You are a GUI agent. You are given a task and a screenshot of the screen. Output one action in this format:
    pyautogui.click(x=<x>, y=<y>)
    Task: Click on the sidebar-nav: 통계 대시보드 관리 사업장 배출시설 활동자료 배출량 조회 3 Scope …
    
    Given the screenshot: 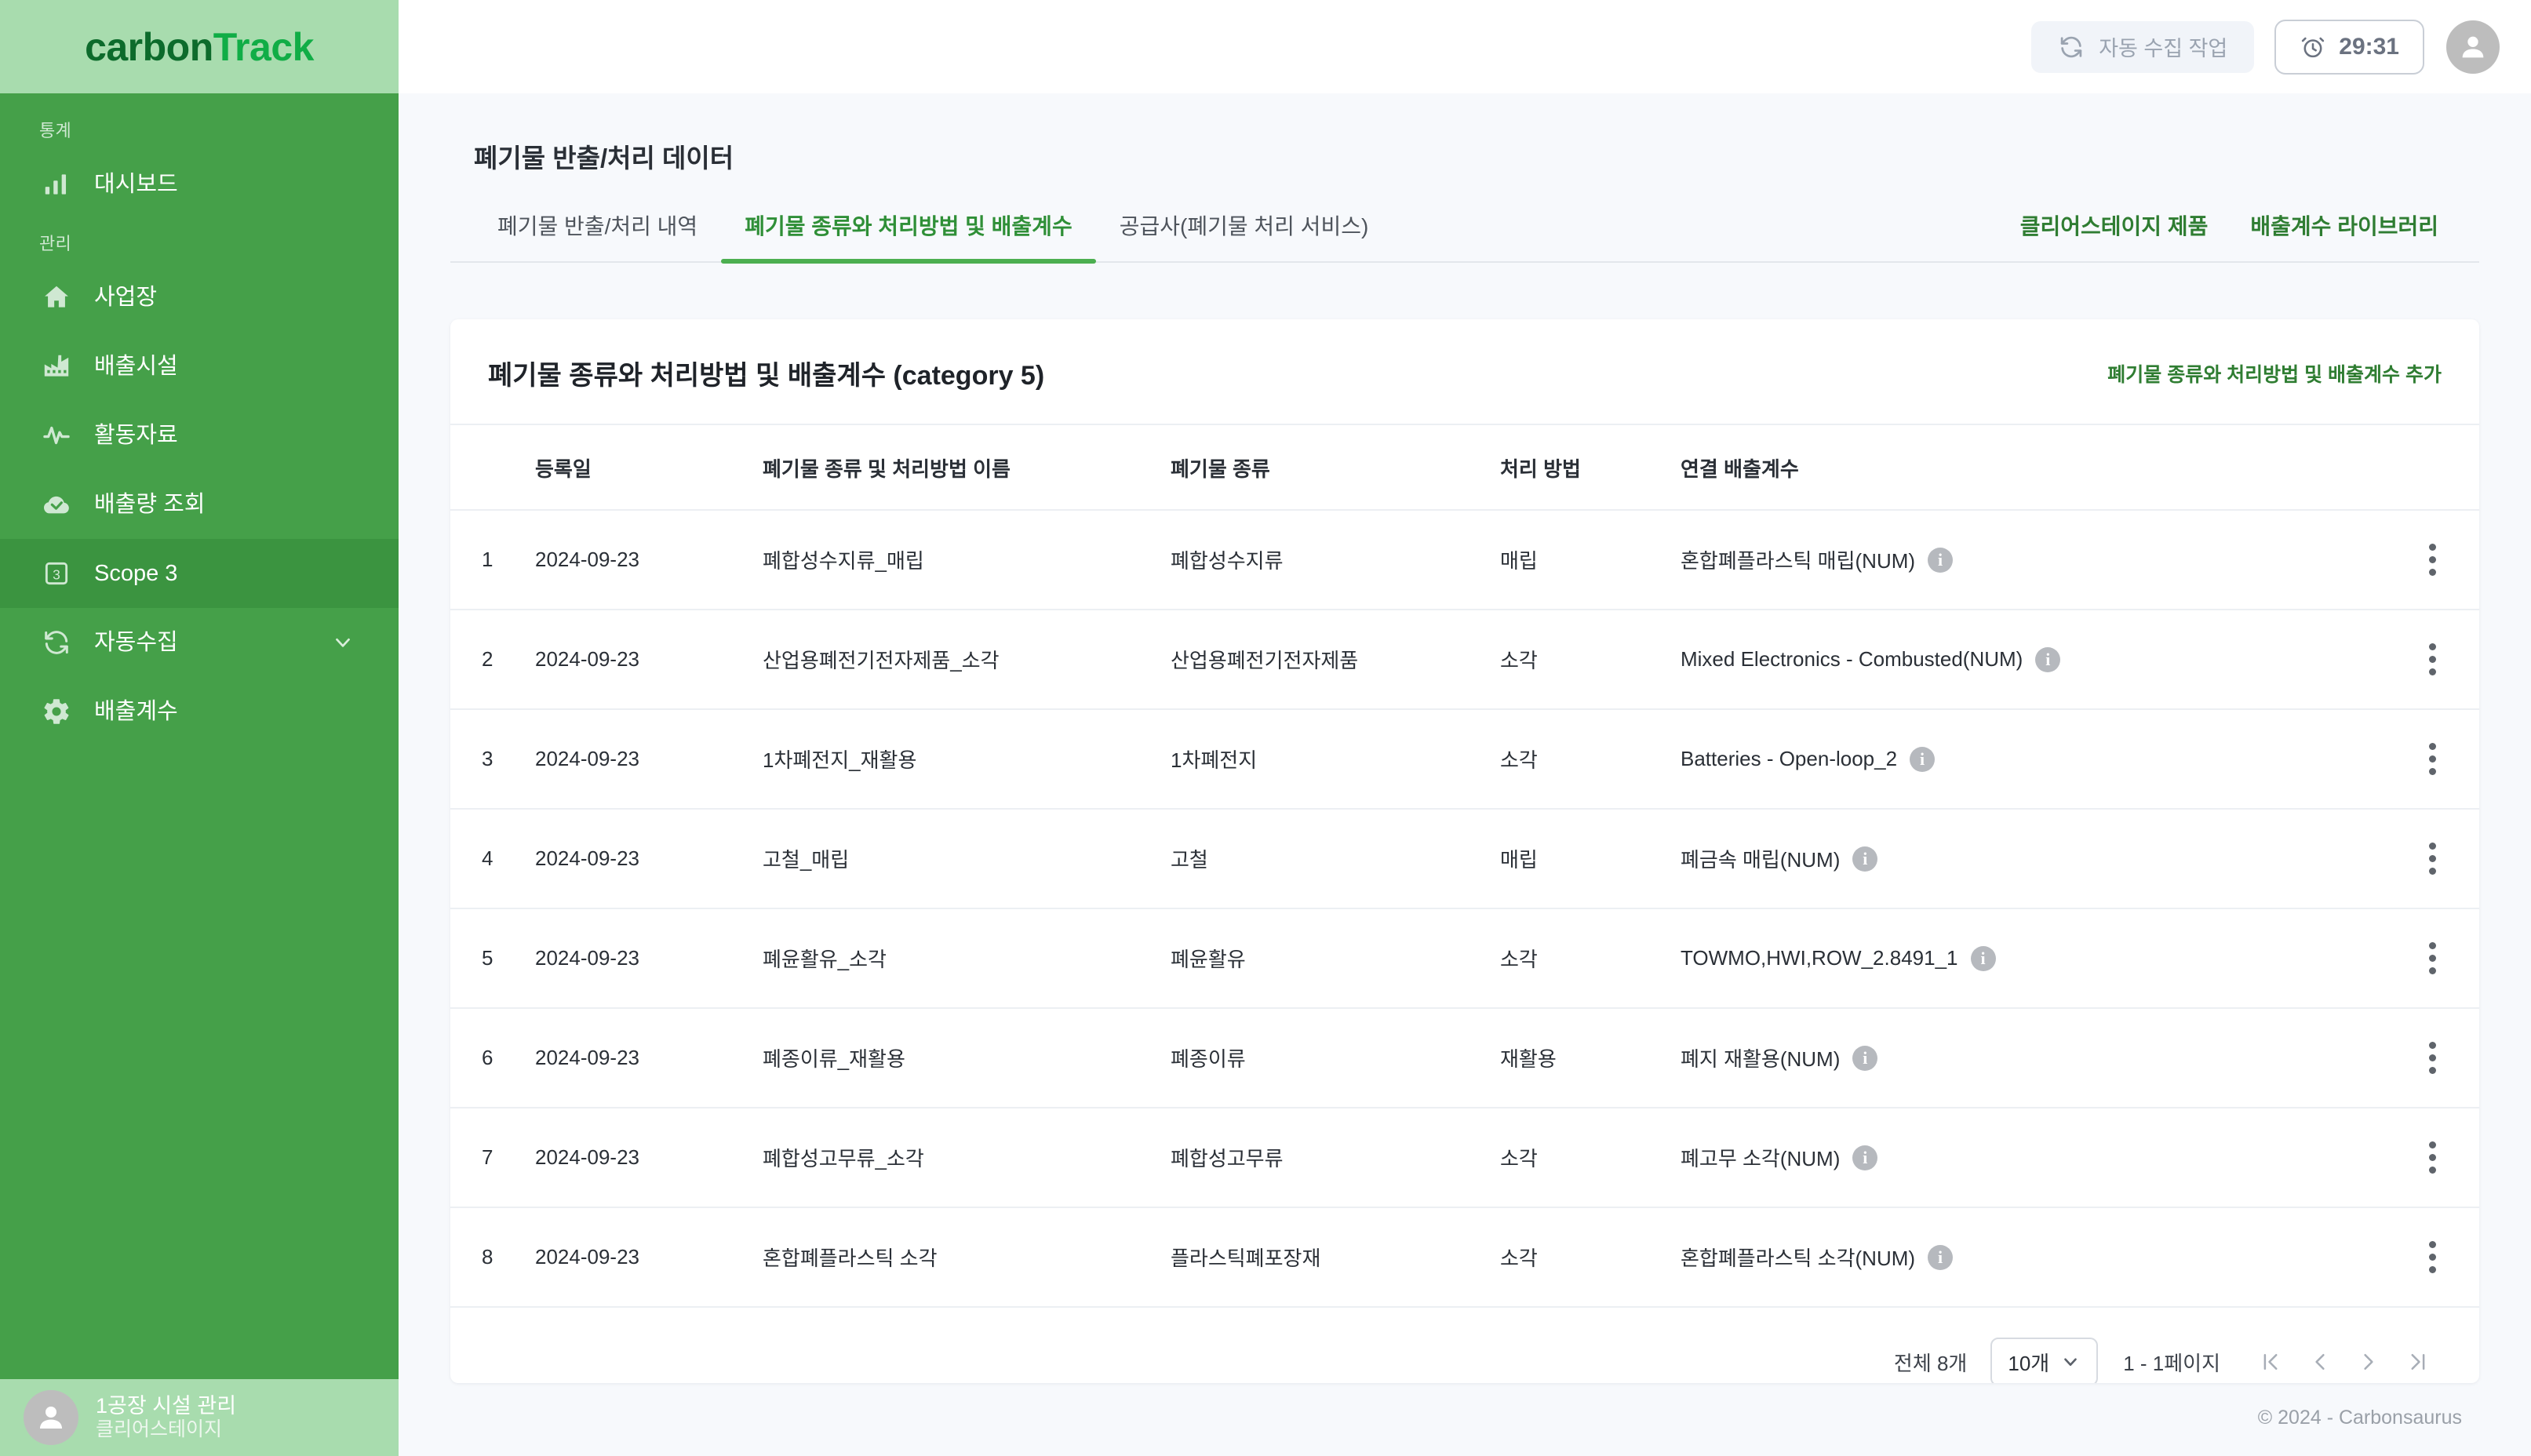 What is the action you would take?
    pyautogui.click(x=200, y=736)
    